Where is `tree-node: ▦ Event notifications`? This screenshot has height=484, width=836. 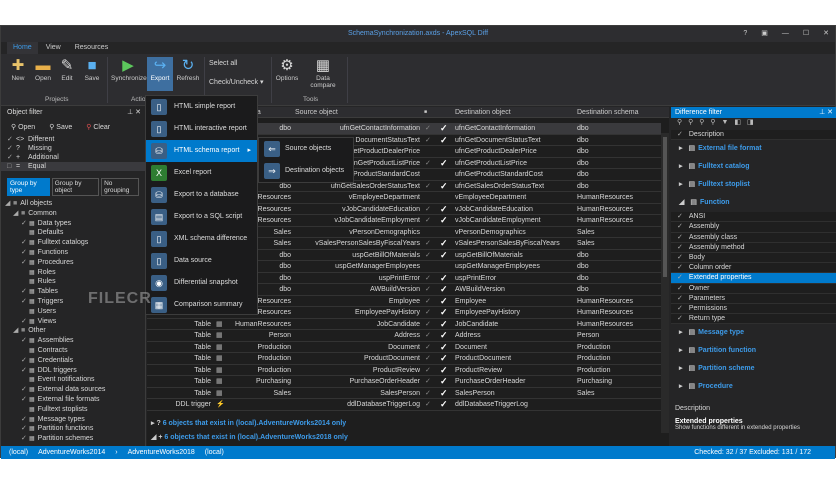 tree-node: ▦ Event notifications is located at coordinates (75, 380).